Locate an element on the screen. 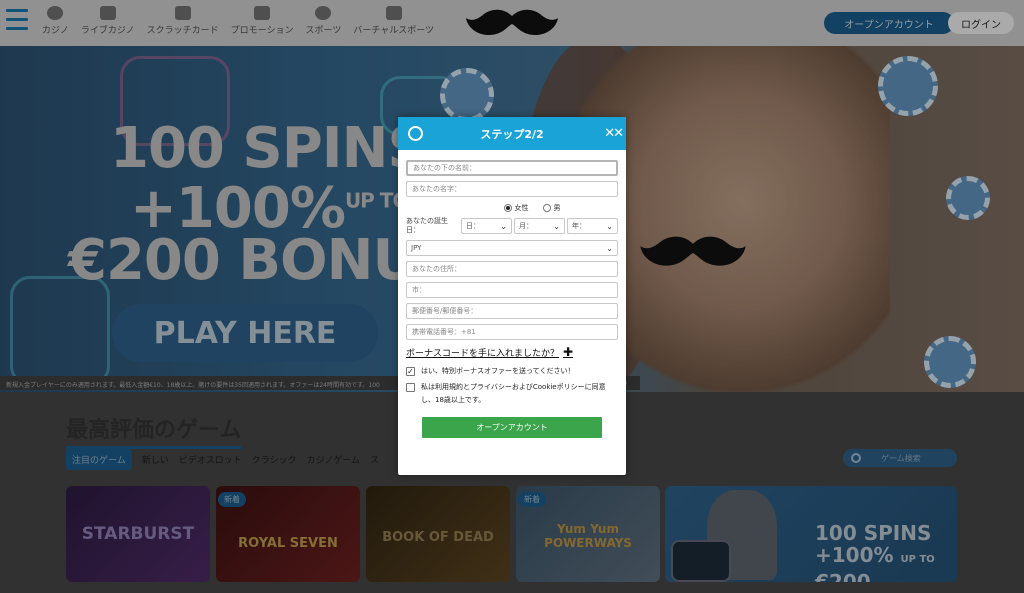 The height and width of the screenshot is (593, 1024). dob-day-select: 日： ⌄ is located at coordinates (486, 226).